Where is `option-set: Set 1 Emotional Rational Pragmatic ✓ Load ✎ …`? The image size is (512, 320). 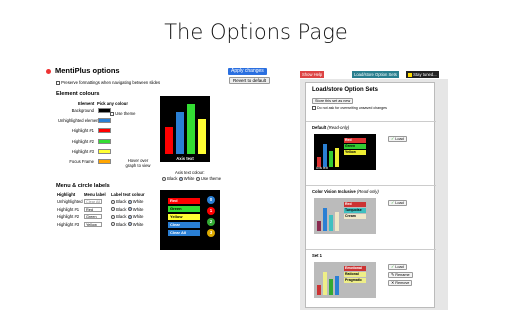
option-set: Set 1 Emotional Rational Pragmatic ✓ Load ✎ … is located at coordinates (371, 280).